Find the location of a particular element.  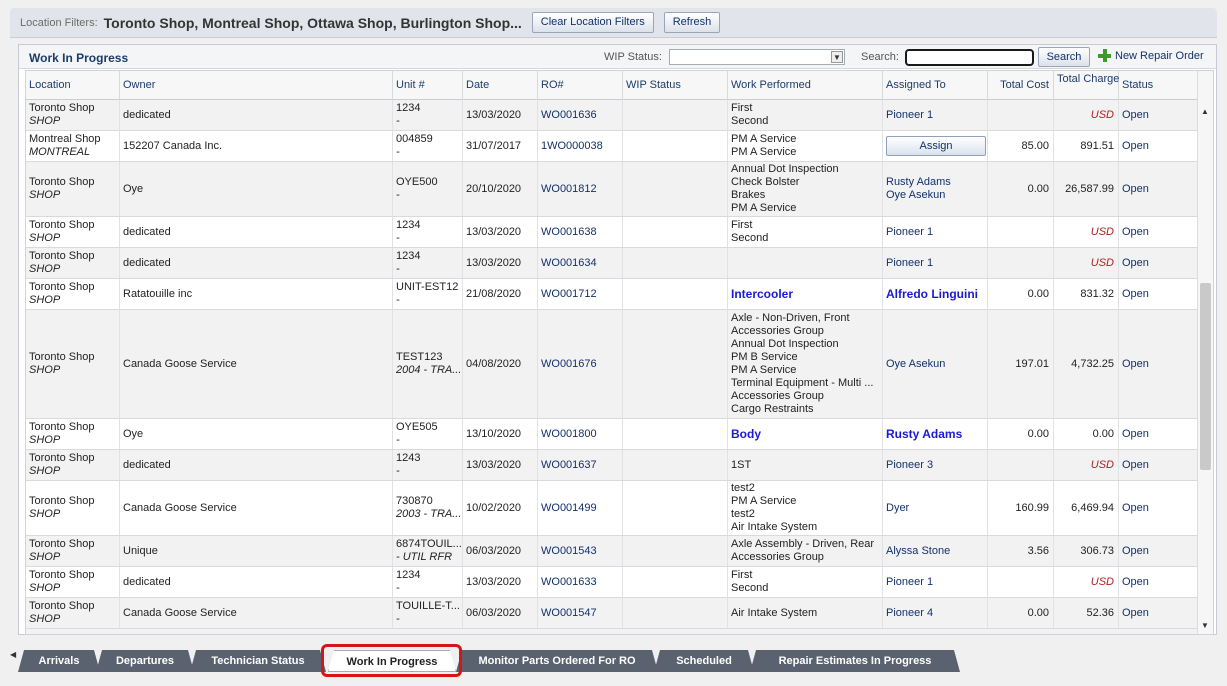

ro-link: WO001800 is located at coordinates (580, 434).